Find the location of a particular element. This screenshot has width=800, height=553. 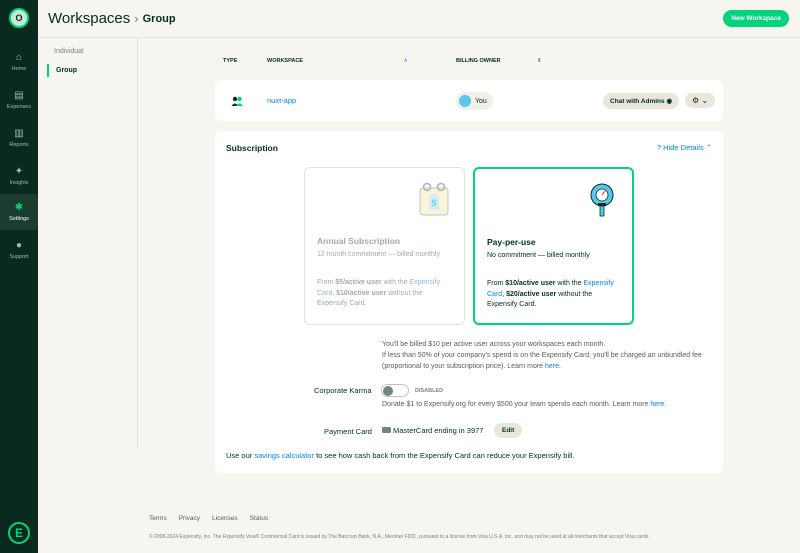

credit-card-icon is located at coordinates (386, 430).